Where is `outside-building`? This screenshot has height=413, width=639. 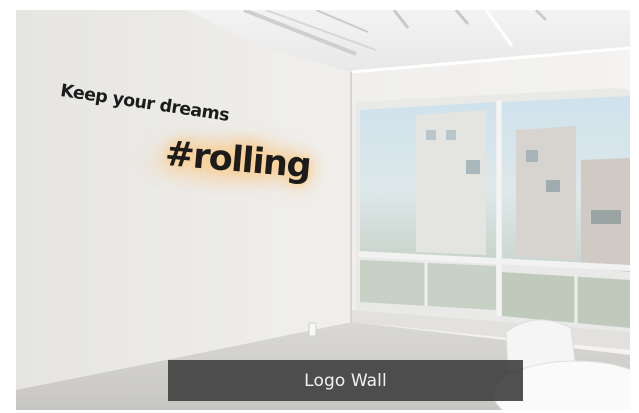 outside-building is located at coordinates (546, 193).